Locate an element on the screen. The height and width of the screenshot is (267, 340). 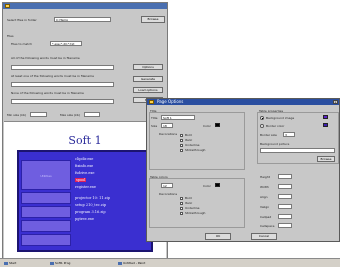
italic-label: Italic is located at coordinates (189, 140).